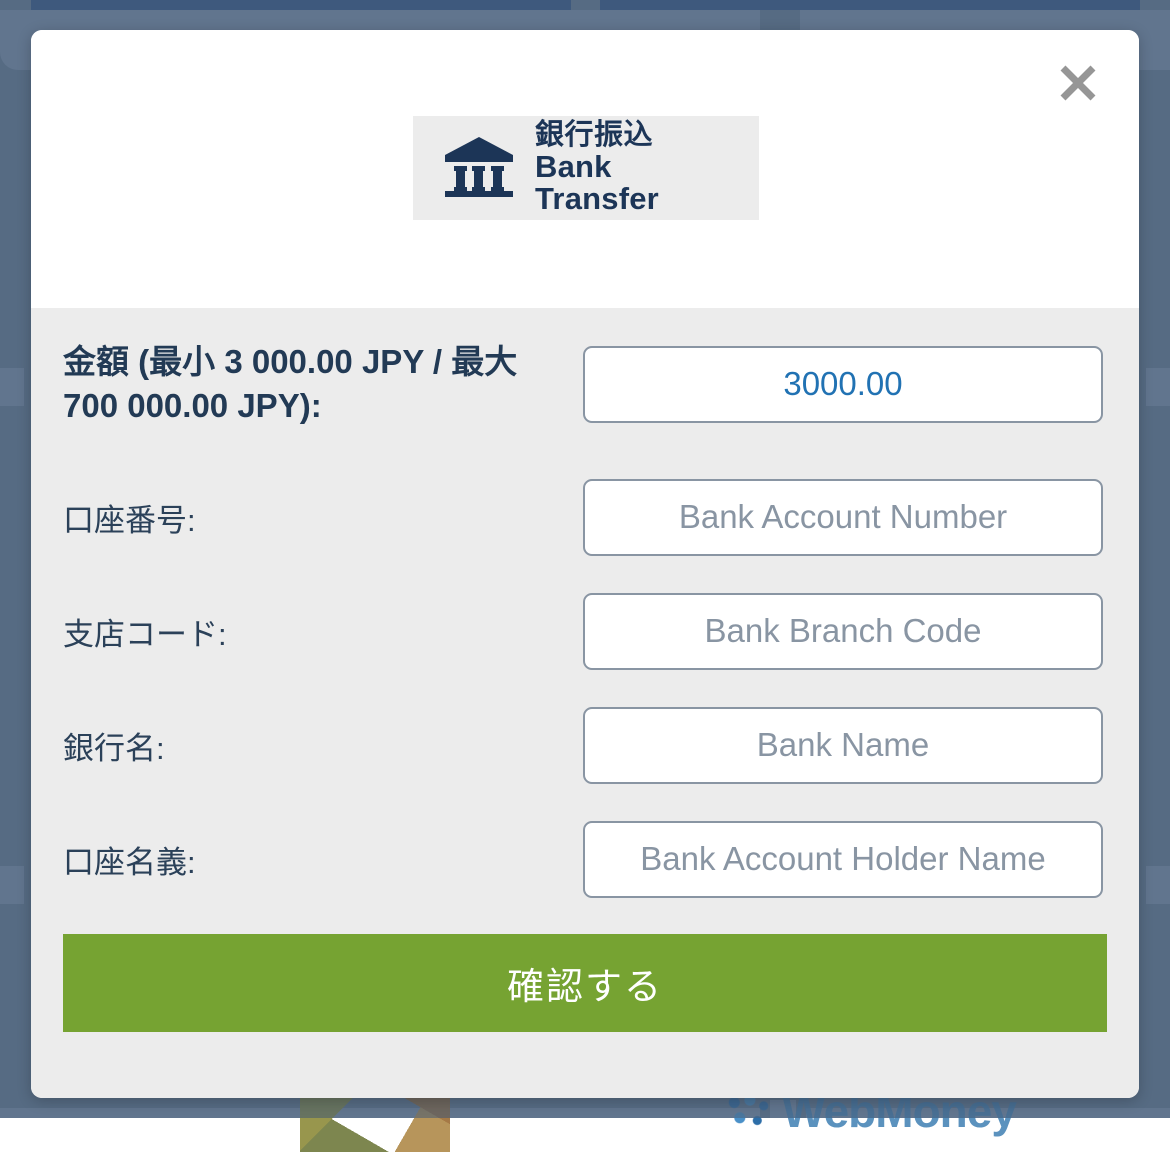 The height and width of the screenshot is (1152, 1170). What do you see at coordinates (843, 745) in the screenshot?
I see `bank-name-input` at bounding box center [843, 745].